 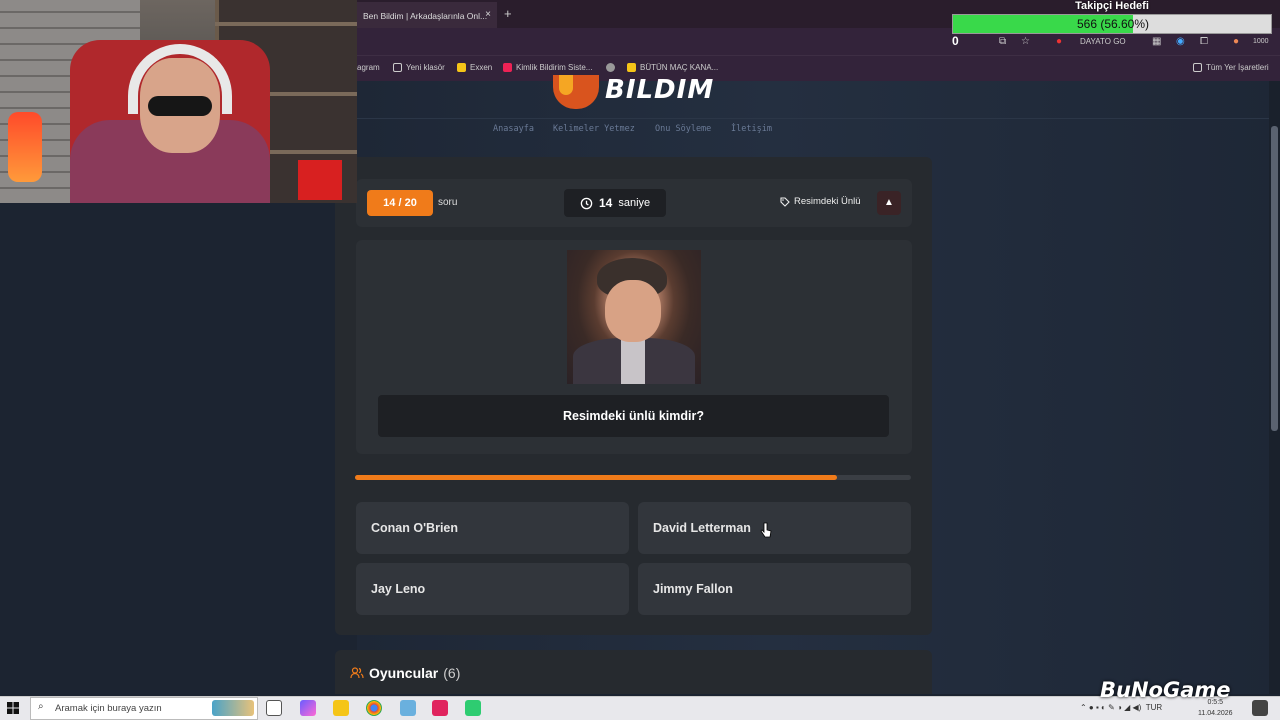 I want to click on bookmark-item: agram, so click(x=368, y=67).